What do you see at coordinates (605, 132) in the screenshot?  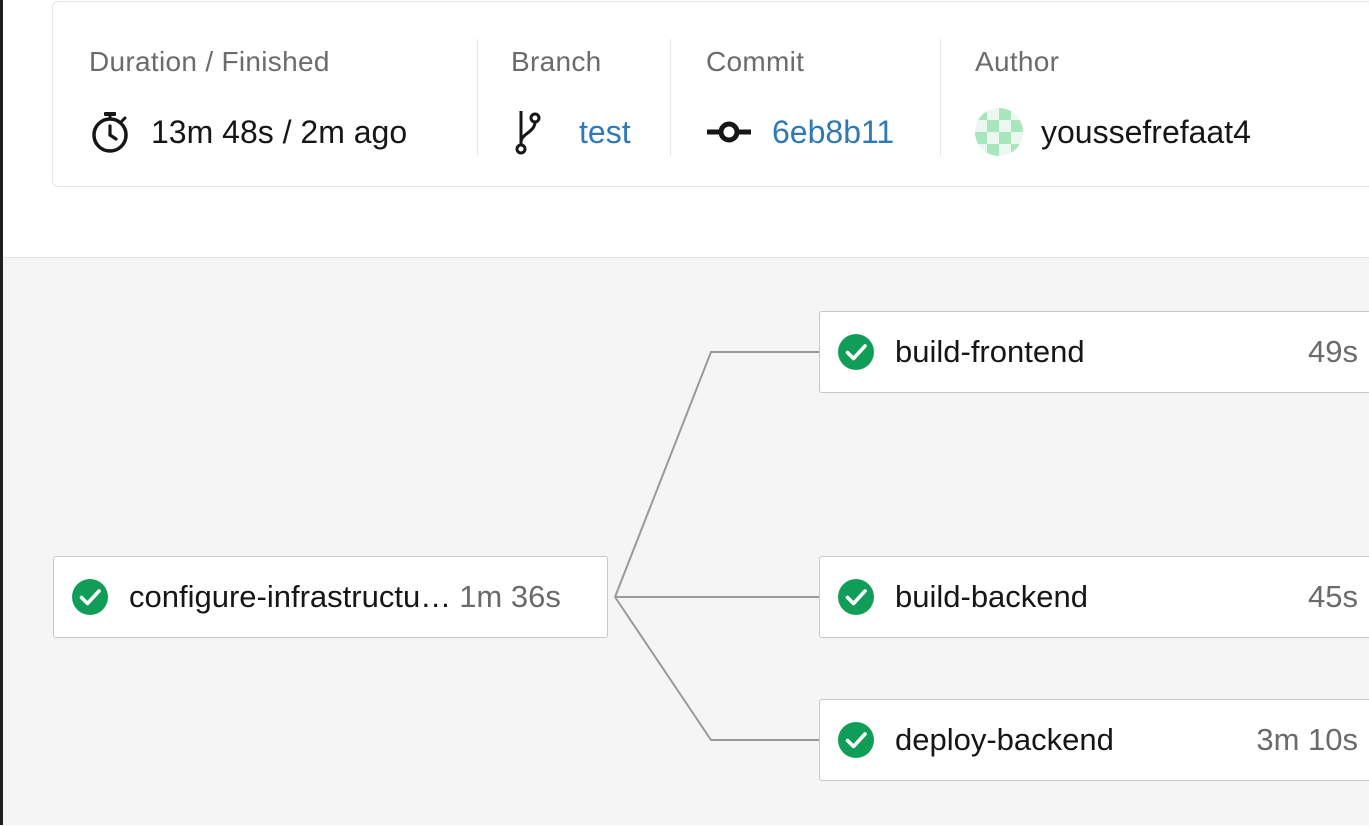 I see `branch-link: test` at bounding box center [605, 132].